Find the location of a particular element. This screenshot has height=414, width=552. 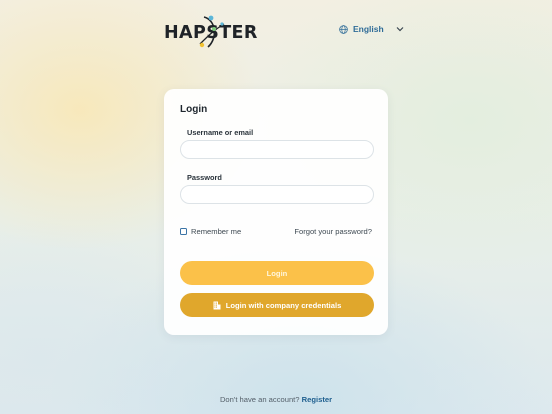

password-input is located at coordinates (277, 194).